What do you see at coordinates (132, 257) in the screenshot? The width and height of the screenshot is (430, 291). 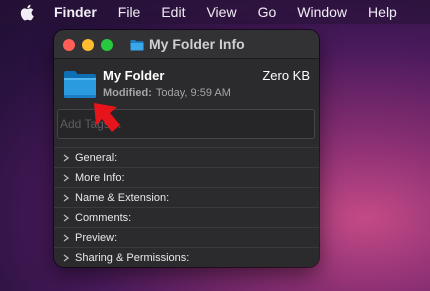 I see `section-label: Sharing & Permissions:` at bounding box center [132, 257].